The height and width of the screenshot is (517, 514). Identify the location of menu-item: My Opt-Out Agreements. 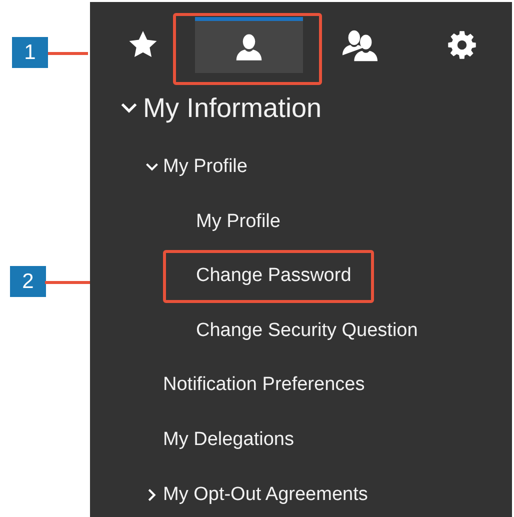
(256, 495).